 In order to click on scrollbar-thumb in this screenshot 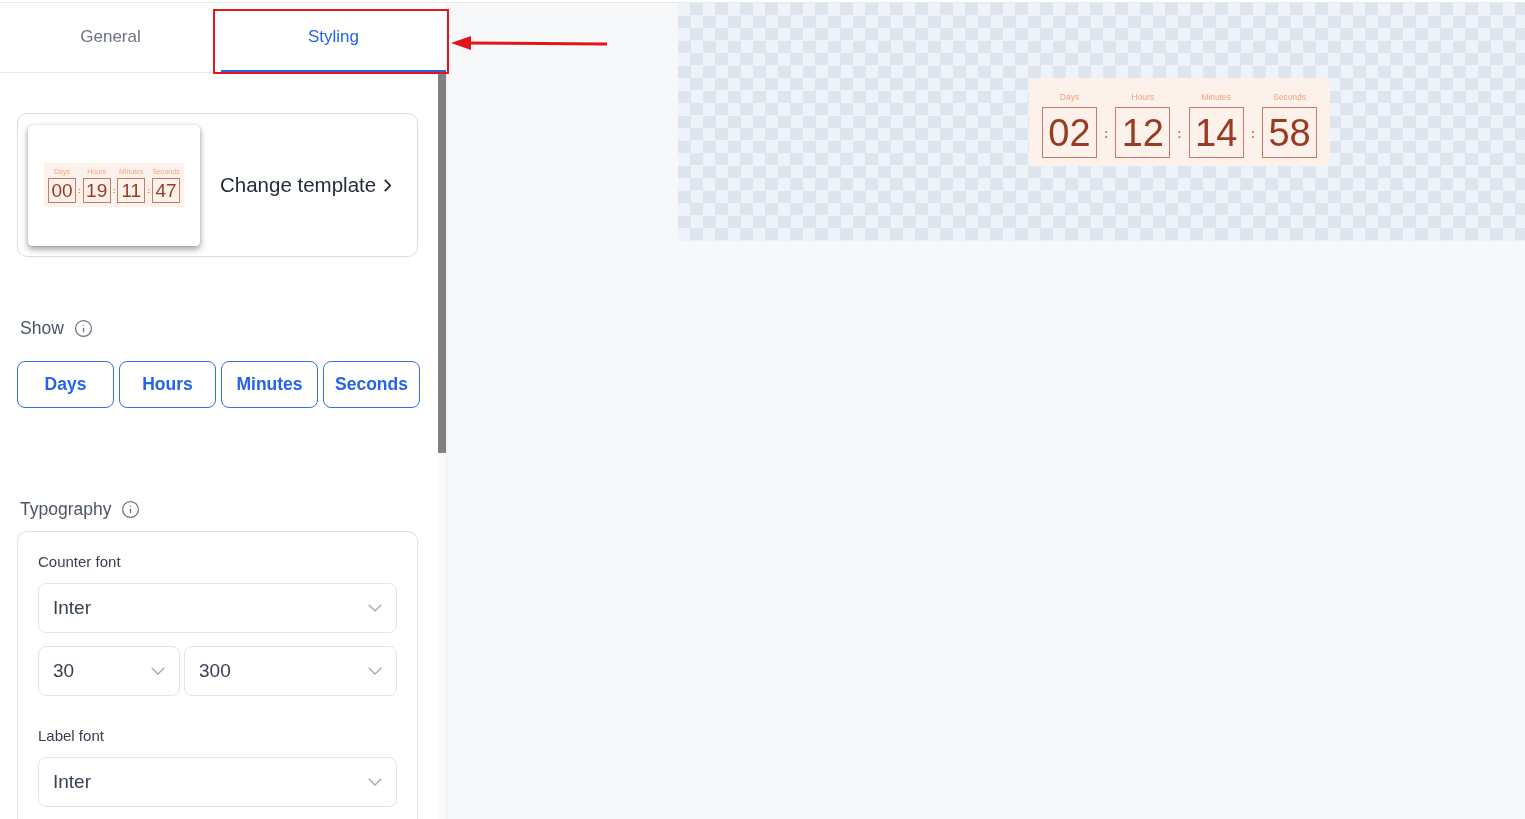, I will do `click(442, 263)`.